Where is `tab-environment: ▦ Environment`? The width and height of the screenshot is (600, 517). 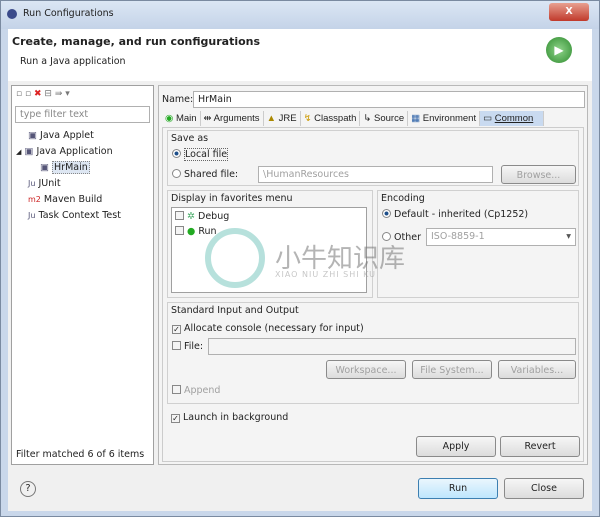 tab-environment: ▦ Environment is located at coordinates (444, 118).